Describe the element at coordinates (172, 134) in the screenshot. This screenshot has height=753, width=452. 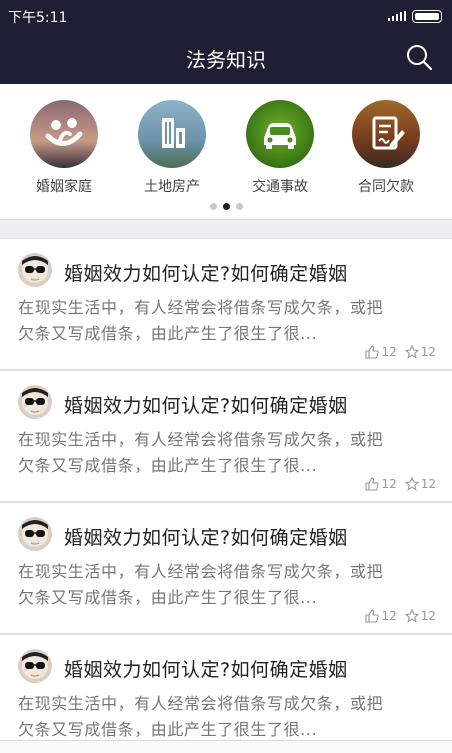
I see `building-icon` at that location.